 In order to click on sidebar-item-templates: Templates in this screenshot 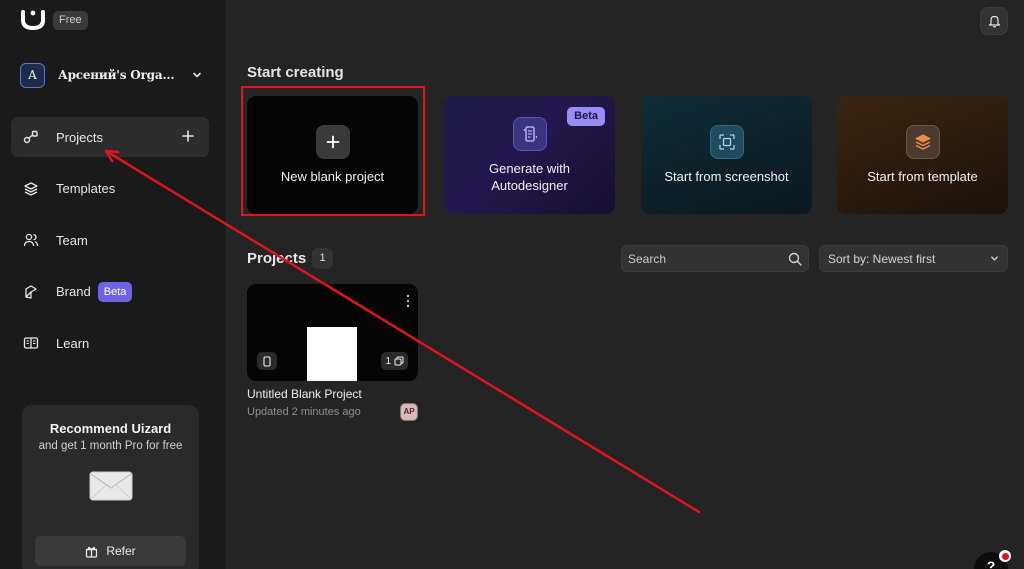, I will do `click(110, 189)`.